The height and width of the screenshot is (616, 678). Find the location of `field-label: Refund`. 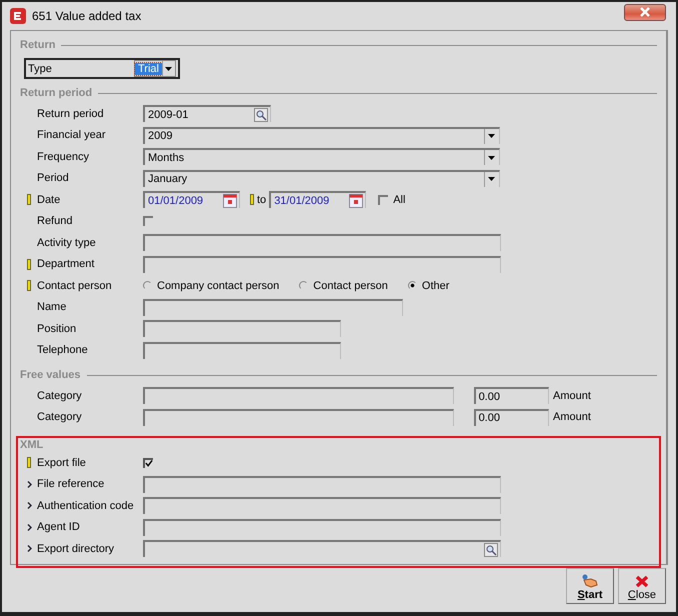

field-label: Refund is located at coordinates (55, 221).